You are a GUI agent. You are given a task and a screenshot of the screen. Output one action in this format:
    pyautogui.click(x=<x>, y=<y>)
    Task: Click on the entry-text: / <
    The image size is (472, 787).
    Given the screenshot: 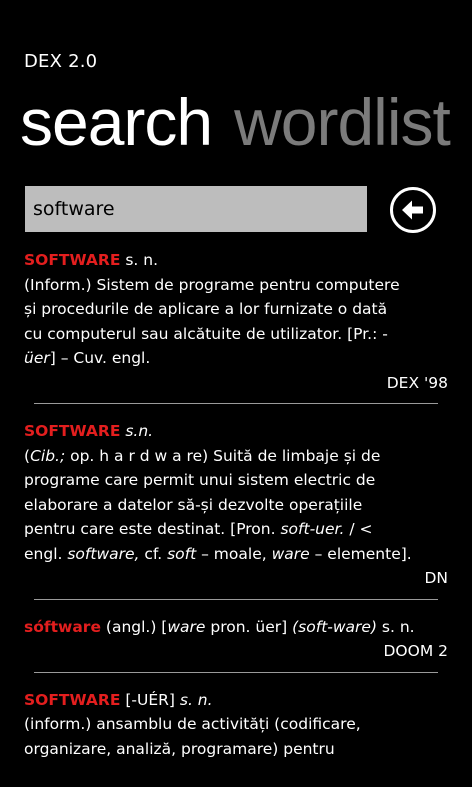 What is the action you would take?
    pyautogui.click(x=358, y=529)
    